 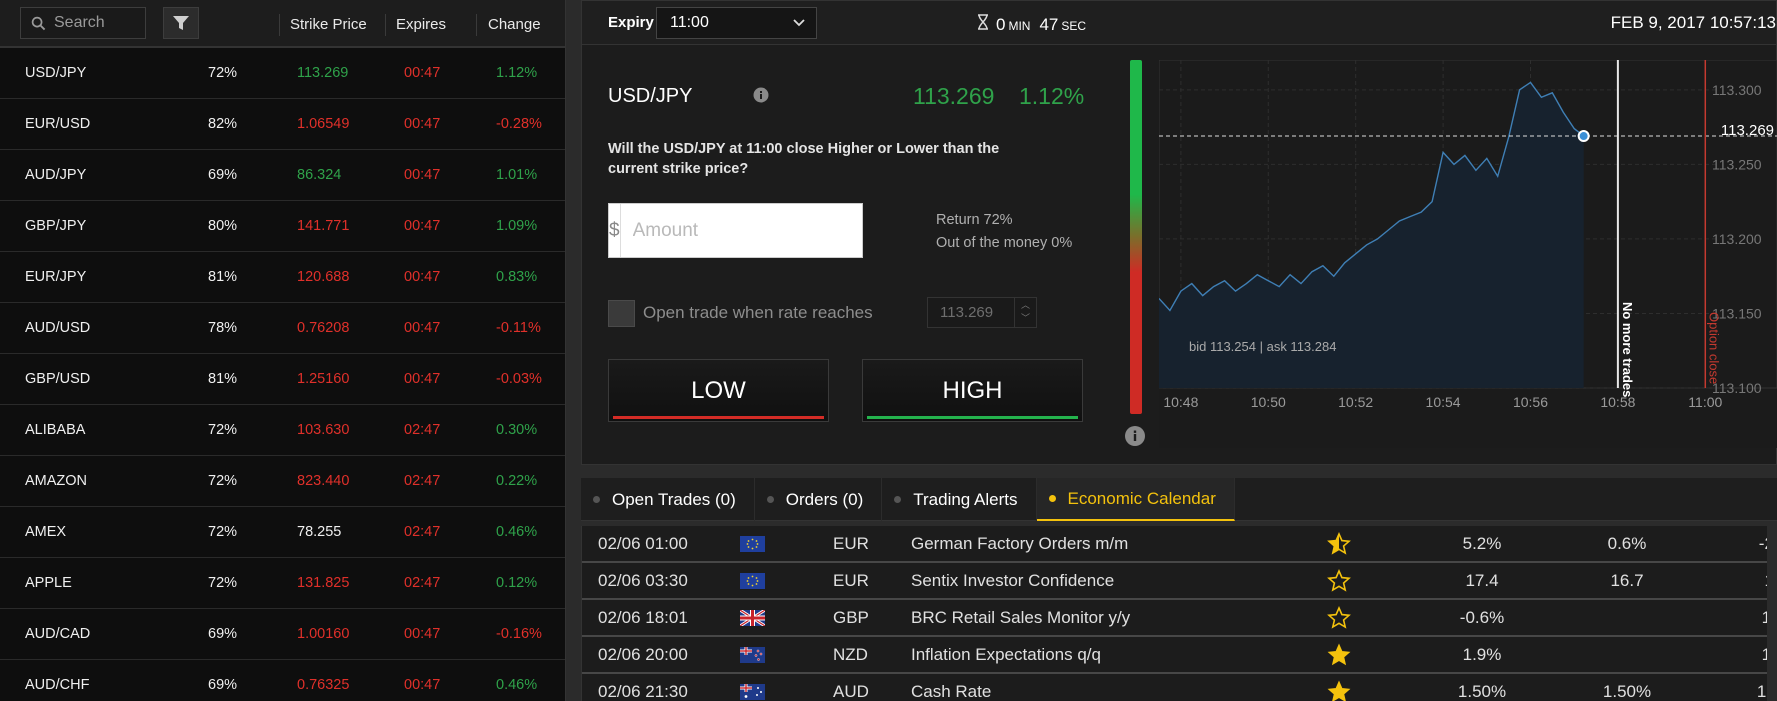 What do you see at coordinates (1174, 687) in the screenshot?
I see `calendar-row: 02/06 21:30 AUD Cash Rate 1.50% 1.50% 1.50%` at bounding box center [1174, 687].